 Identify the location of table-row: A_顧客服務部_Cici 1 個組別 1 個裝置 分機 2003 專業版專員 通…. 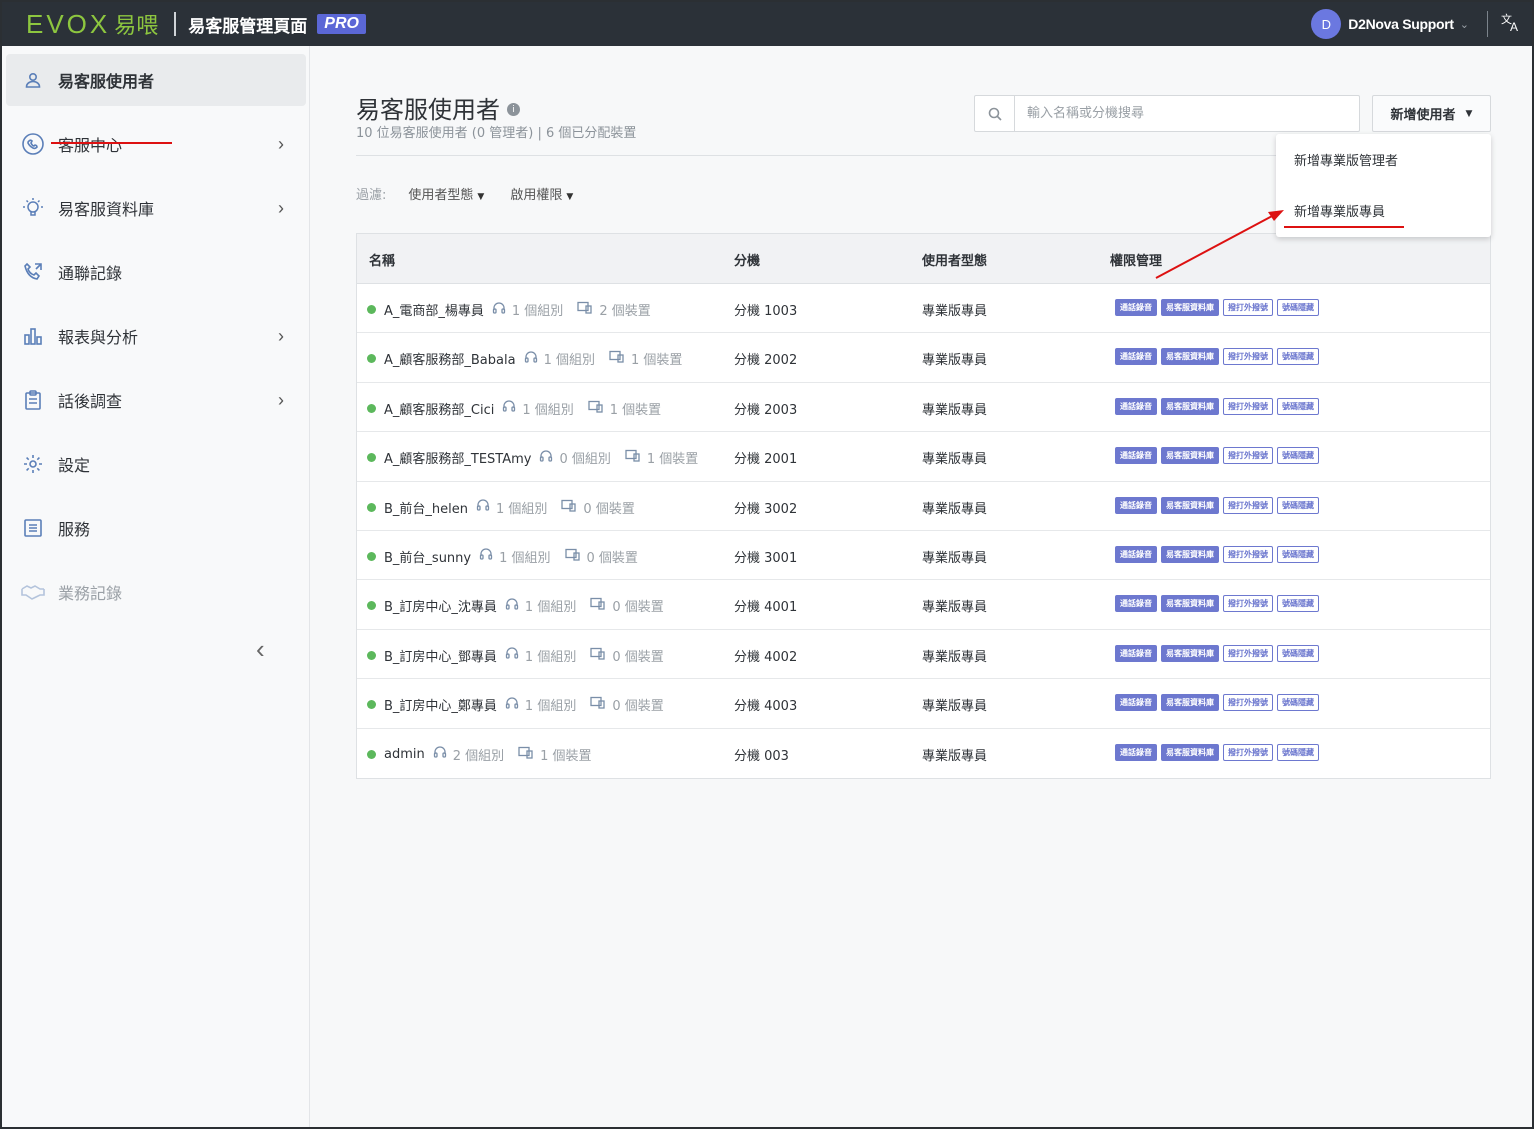
(923, 408).